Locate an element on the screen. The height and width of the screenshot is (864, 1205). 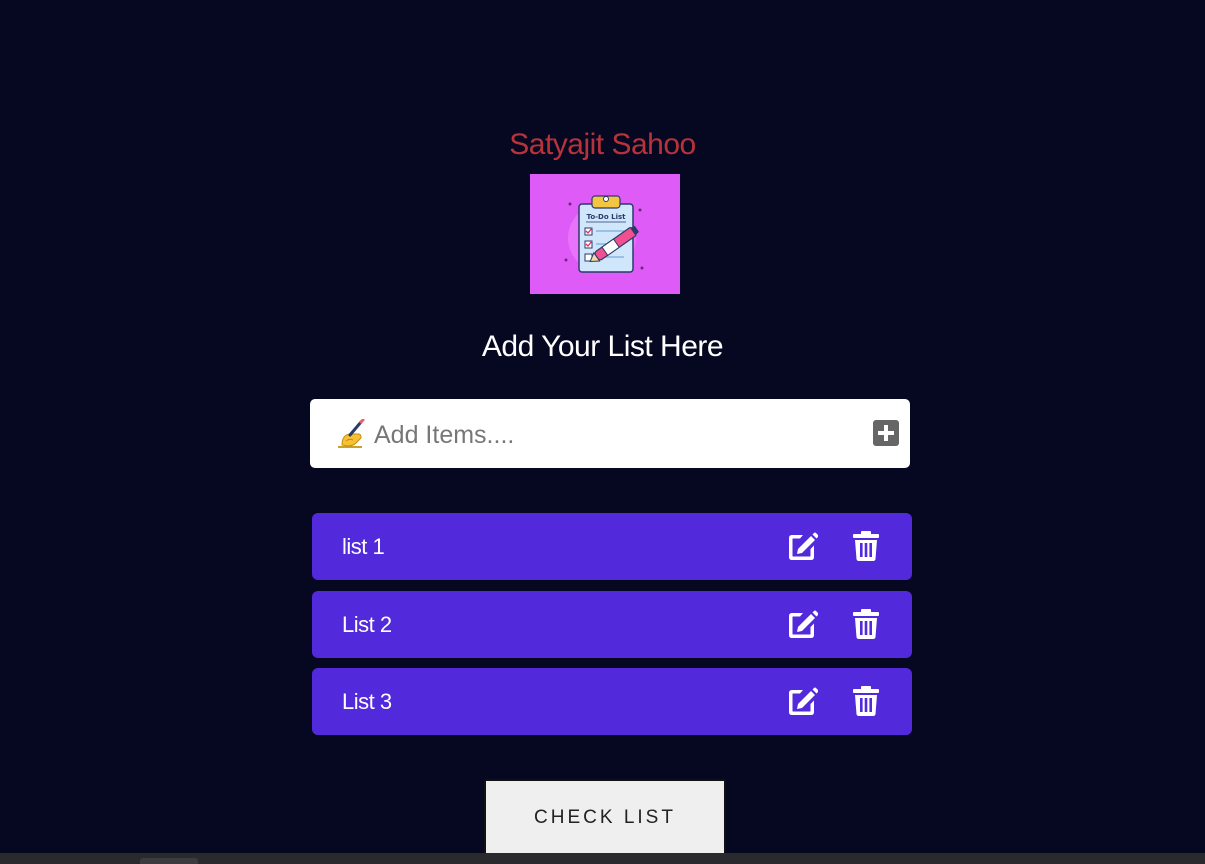
list-item: List 2 is located at coordinates (612, 624).